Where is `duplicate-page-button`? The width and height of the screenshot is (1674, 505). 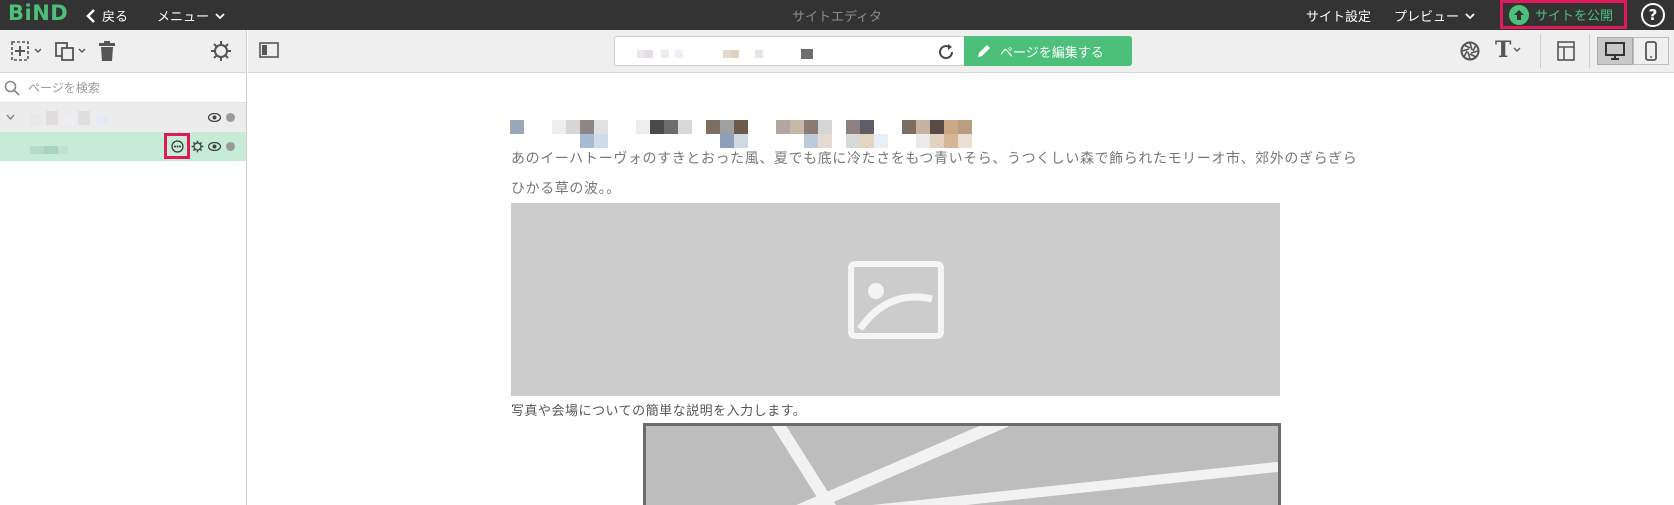 duplicate-page-button is located at coordinates (70, 51).